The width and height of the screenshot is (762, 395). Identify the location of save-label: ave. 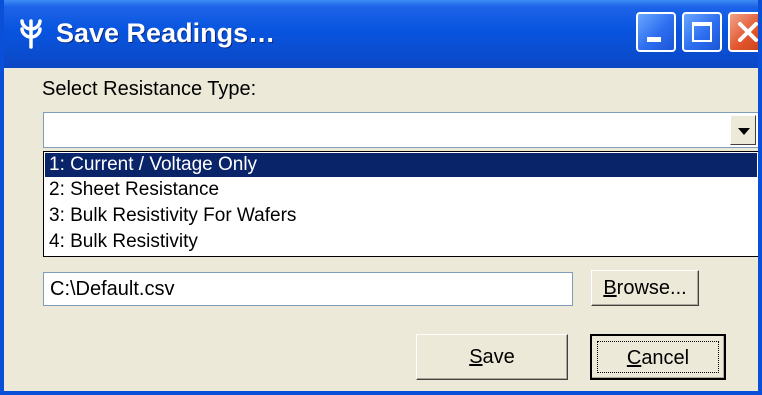
(498, 357).